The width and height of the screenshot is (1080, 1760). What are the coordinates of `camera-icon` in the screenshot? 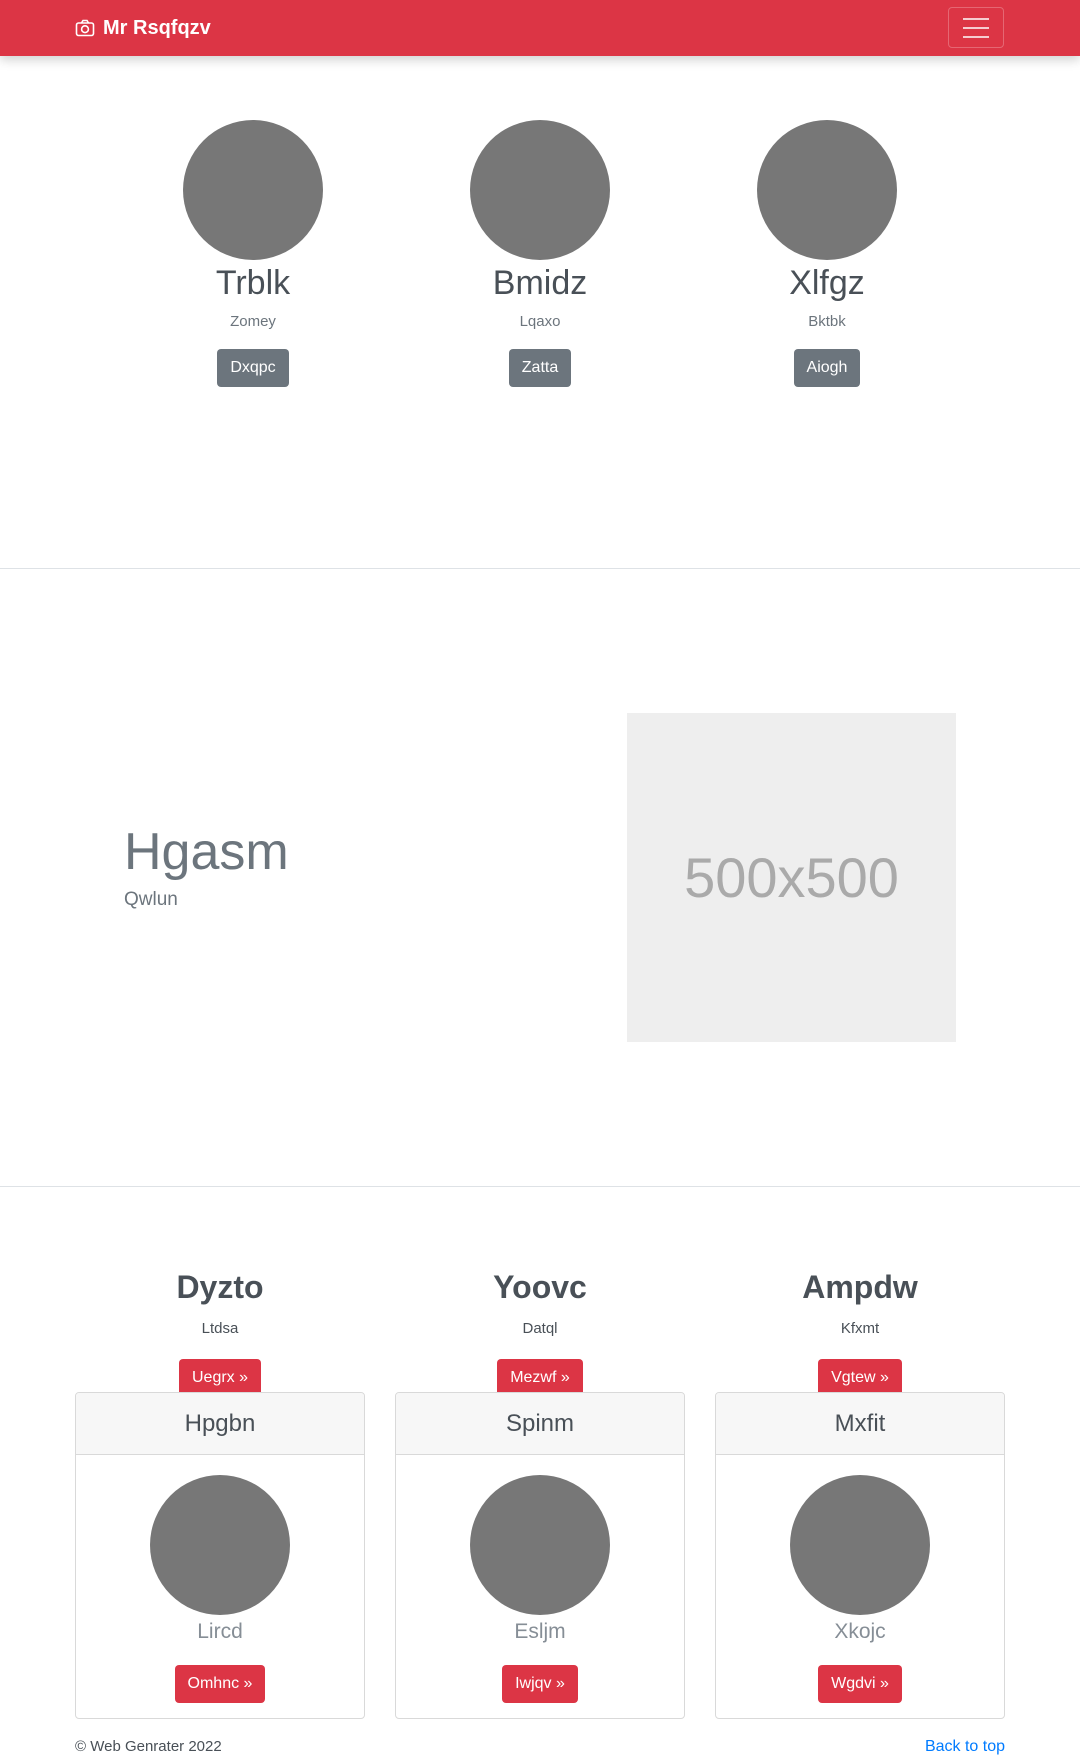 It's located at (85, 28).